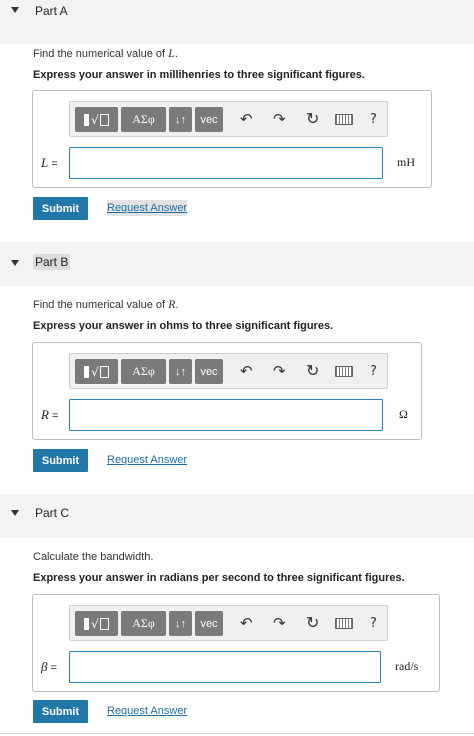  What do you see at coordinates (406, 162) in the screenshot?
I see `unit-label: mH` at bounding box center [406, 162].